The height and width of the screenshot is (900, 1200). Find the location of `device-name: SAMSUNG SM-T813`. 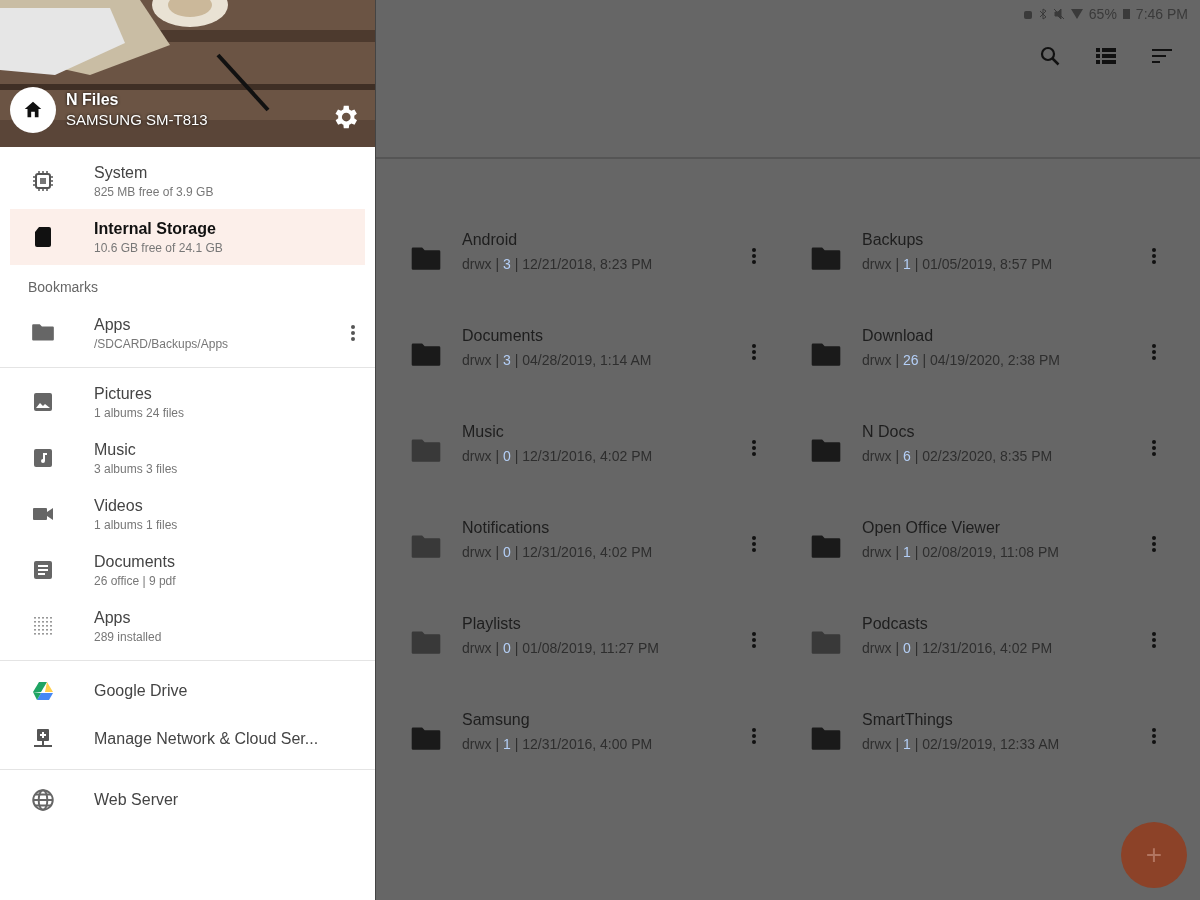

device-name: SAMSUNG SM-T813 is located at coordinates (137, 119).